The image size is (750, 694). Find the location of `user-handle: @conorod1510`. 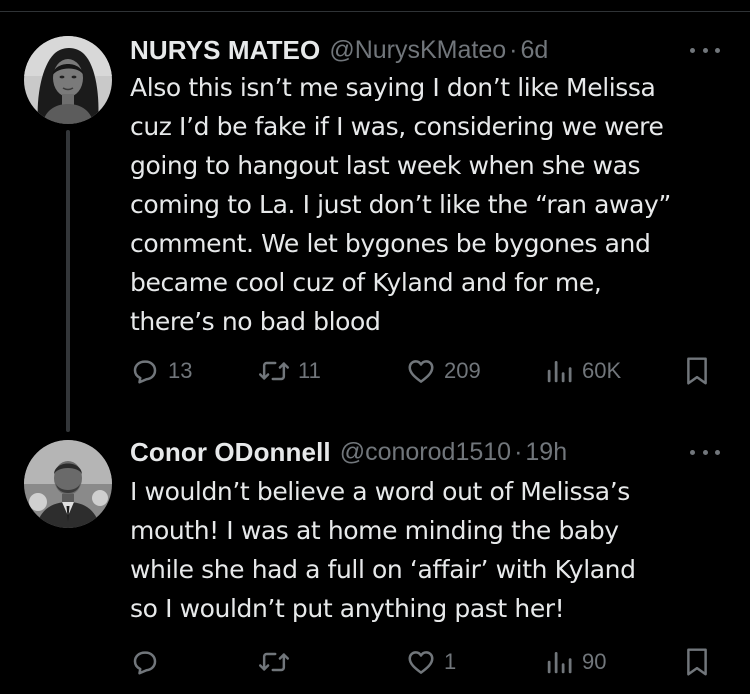

user-handle: @conorod1510 is located at coordinates (425, 452).